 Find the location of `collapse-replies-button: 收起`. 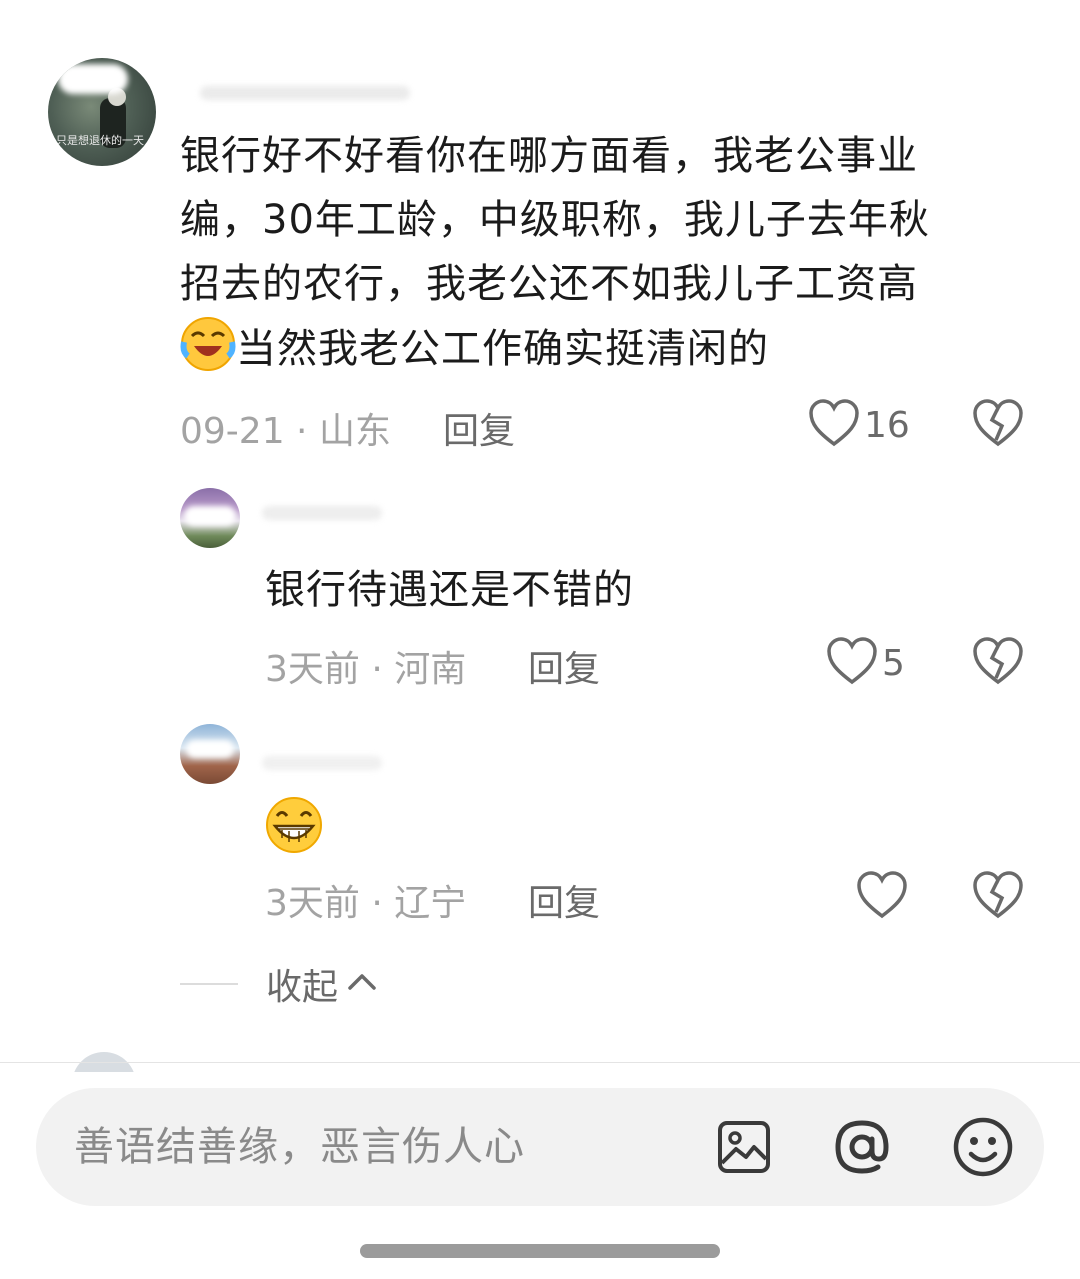

collapse-replies-button: 收起 is located at coordinates (279, 984).